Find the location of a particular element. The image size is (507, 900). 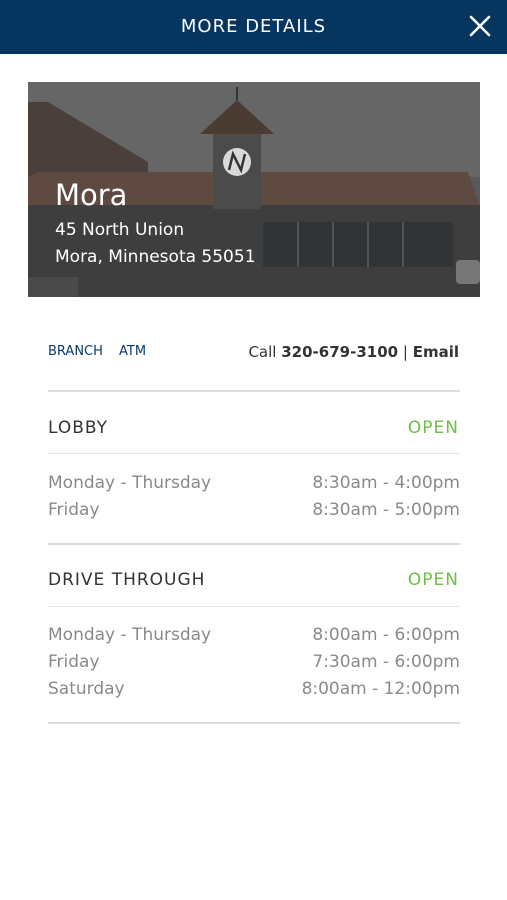

hours-time: 8:00am - 6:00pm is located at coordinates (386, 635).